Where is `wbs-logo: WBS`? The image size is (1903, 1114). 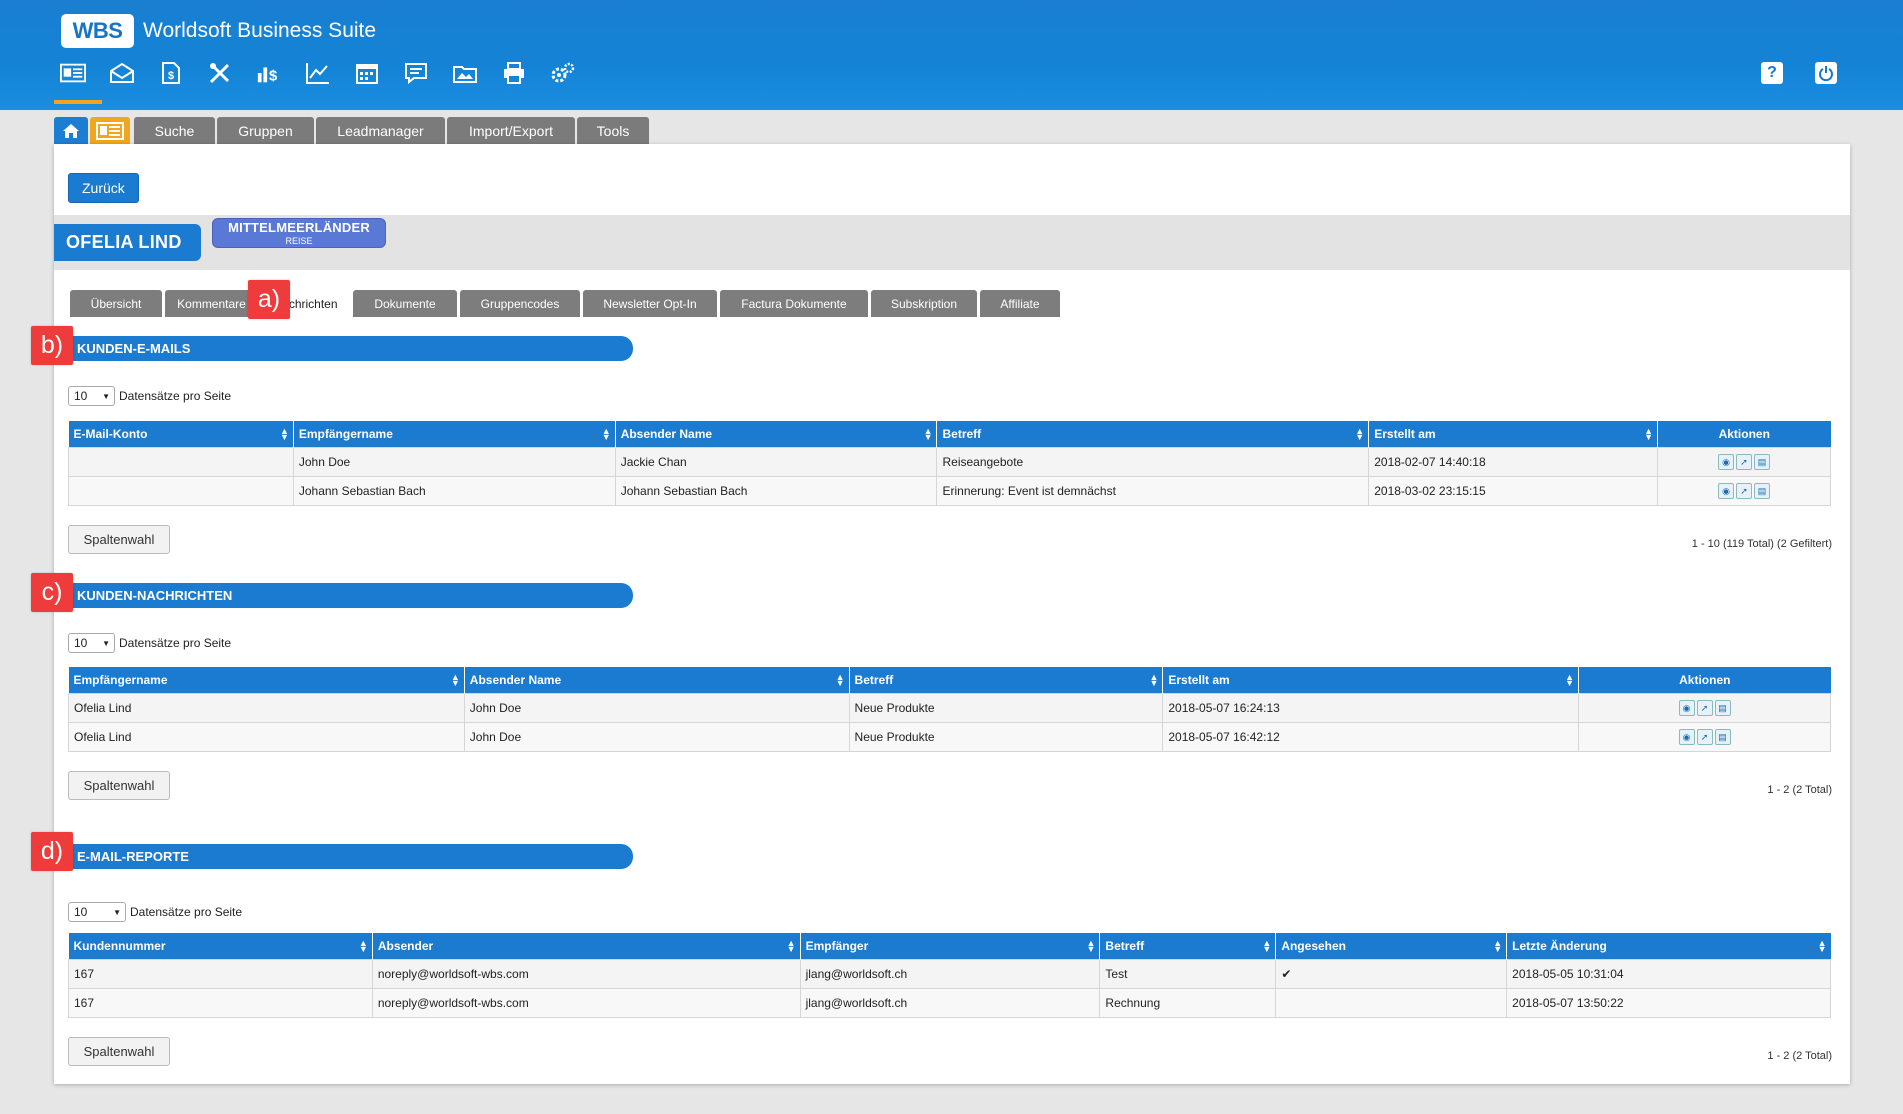 wbs-logo: WBS is located at coordinates (97, 31).